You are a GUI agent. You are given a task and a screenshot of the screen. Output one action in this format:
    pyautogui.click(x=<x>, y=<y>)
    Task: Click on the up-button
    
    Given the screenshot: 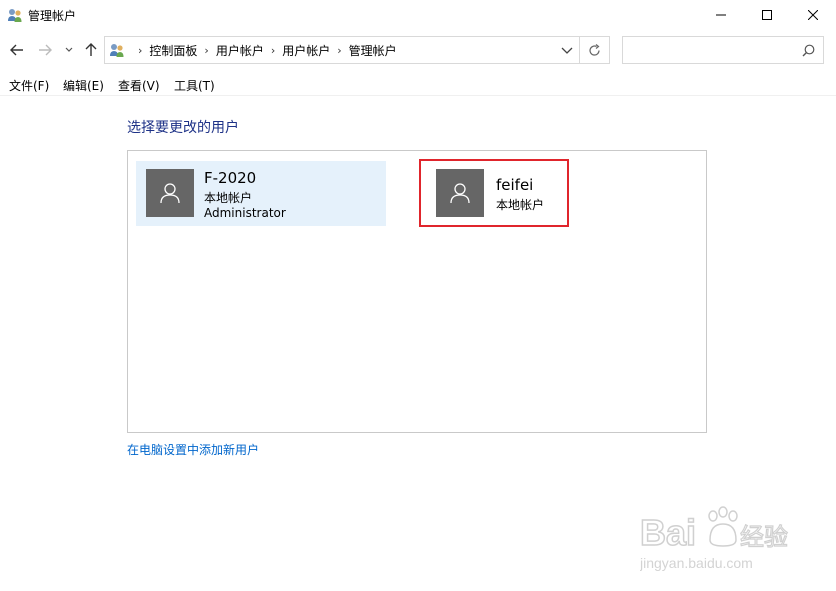 What is the action you would take?
    pyautogui.click(x=91, y=50)
    